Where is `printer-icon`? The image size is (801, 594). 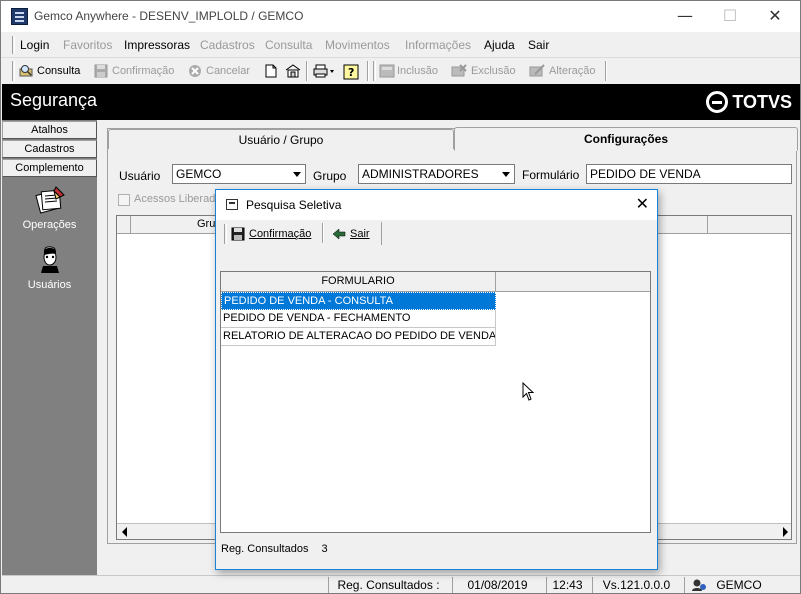
printer-icon is located at coordinates (324, 71).